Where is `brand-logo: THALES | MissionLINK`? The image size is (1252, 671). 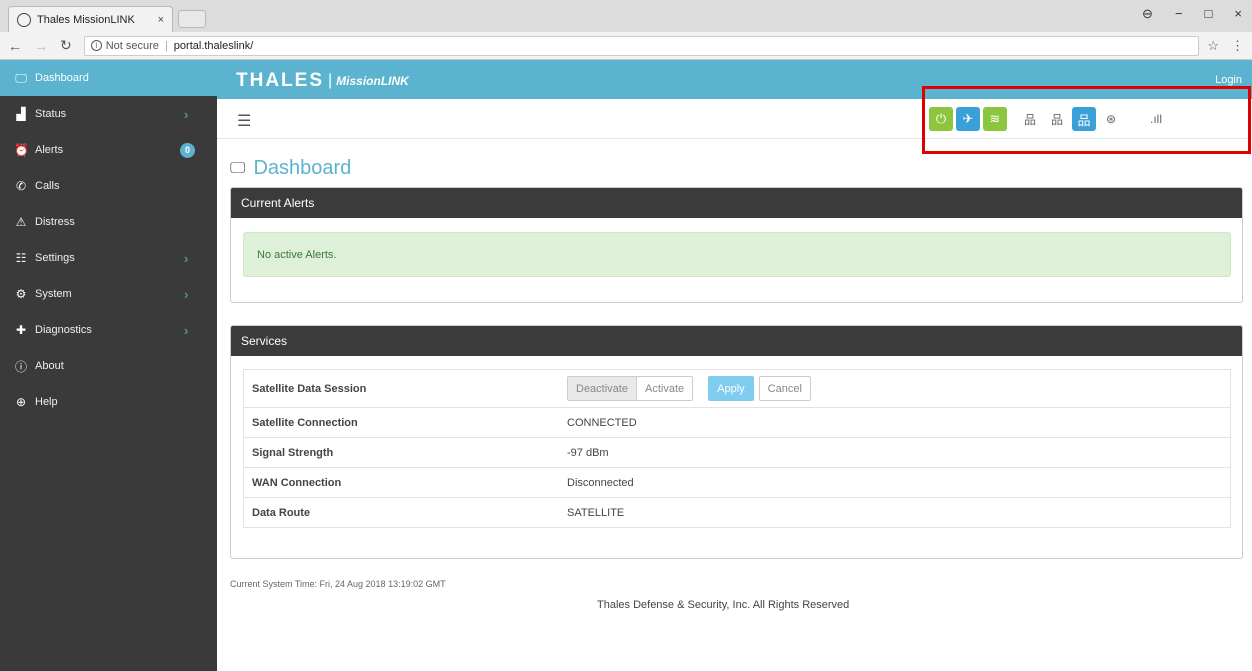
brand-logo: THALES | MissionLINK is located at coordinates (322, 81).